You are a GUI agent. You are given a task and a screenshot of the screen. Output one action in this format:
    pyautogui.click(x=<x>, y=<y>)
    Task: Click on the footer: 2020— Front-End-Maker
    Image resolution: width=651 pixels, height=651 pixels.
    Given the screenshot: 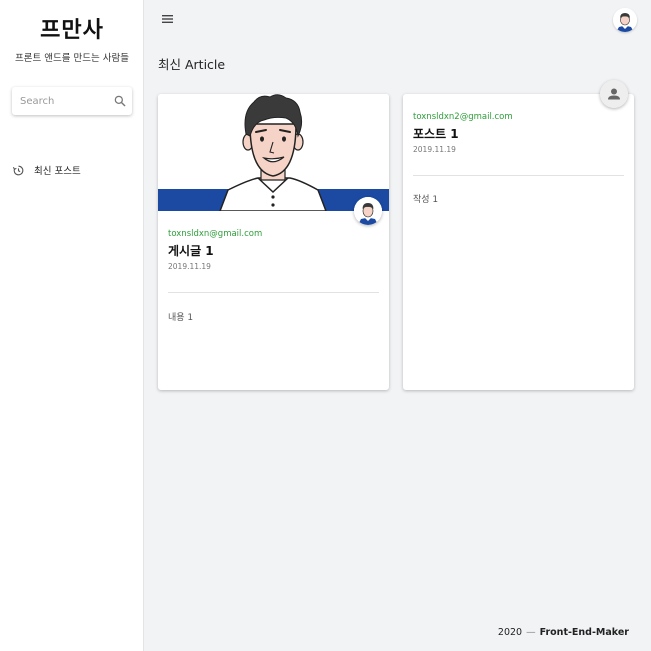 What is the action you would take?
    pyautogui.click(x=563, y=632)
    